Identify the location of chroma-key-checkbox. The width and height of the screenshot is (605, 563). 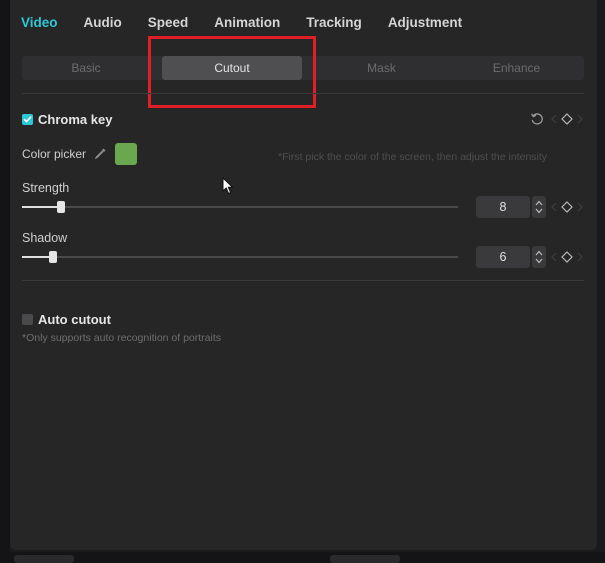
(27, 119).